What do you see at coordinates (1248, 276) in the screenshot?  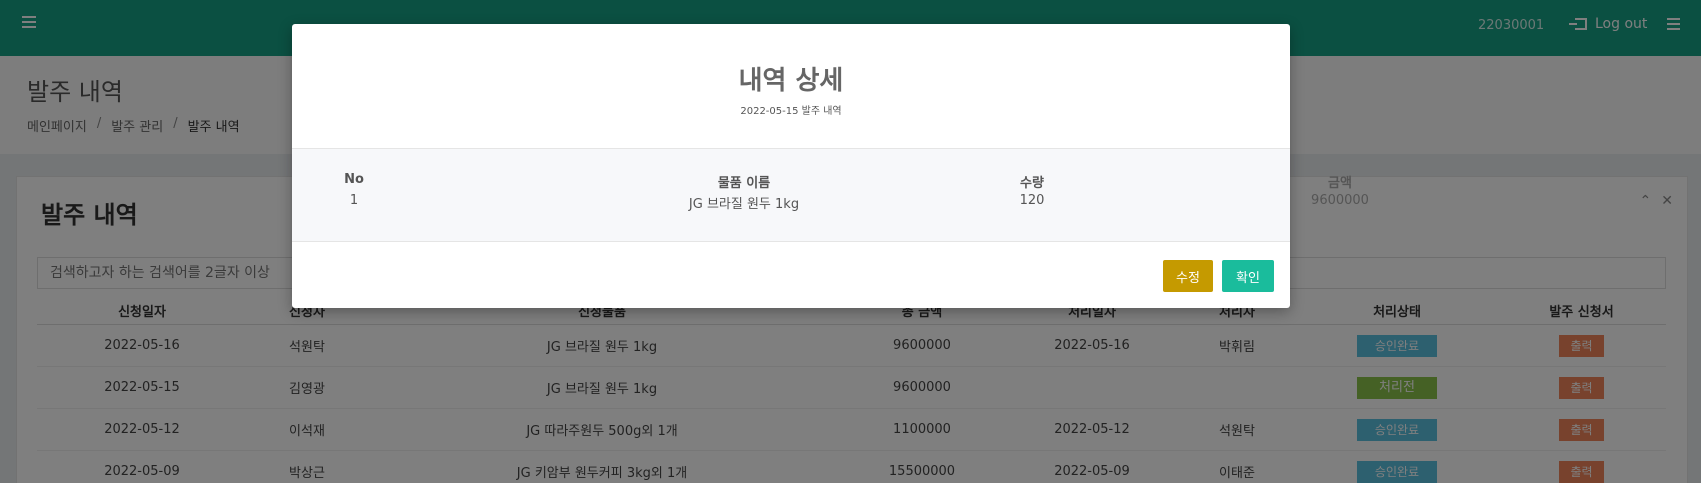 I see `confirm-button: 확인` at bounding box center [1248, 276].